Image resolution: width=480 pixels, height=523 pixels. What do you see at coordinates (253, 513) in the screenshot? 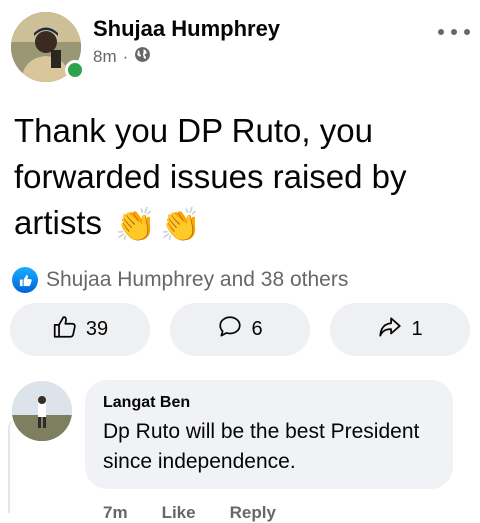
I see `comment-reply-button: Reply` at bounding box center [253, 513].